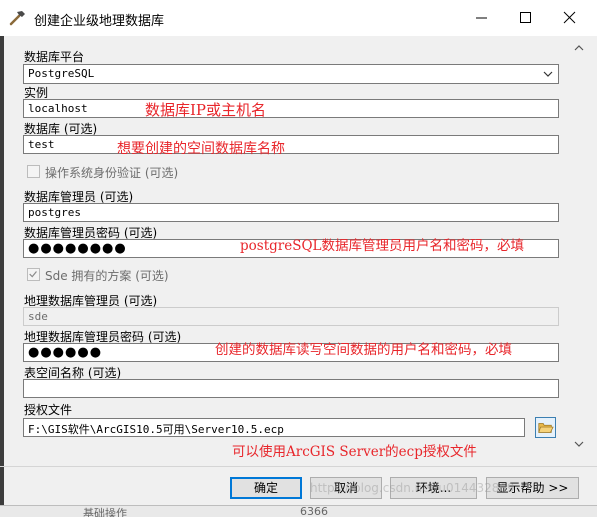  What do you see at coordinates (382, 246) in the screenshot?
I see `db-admin-annotation: postgreSQL数据库管理员用户名和密码，必填` at bounding box center [382, 246].